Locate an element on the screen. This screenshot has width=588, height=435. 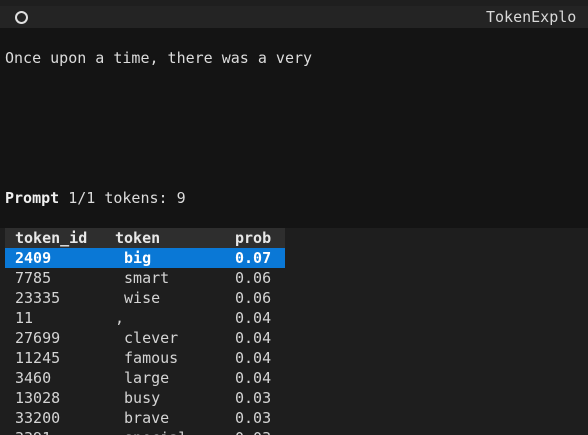
table-row: 23335 wise 0.06 is located at coordinates (145, 298).